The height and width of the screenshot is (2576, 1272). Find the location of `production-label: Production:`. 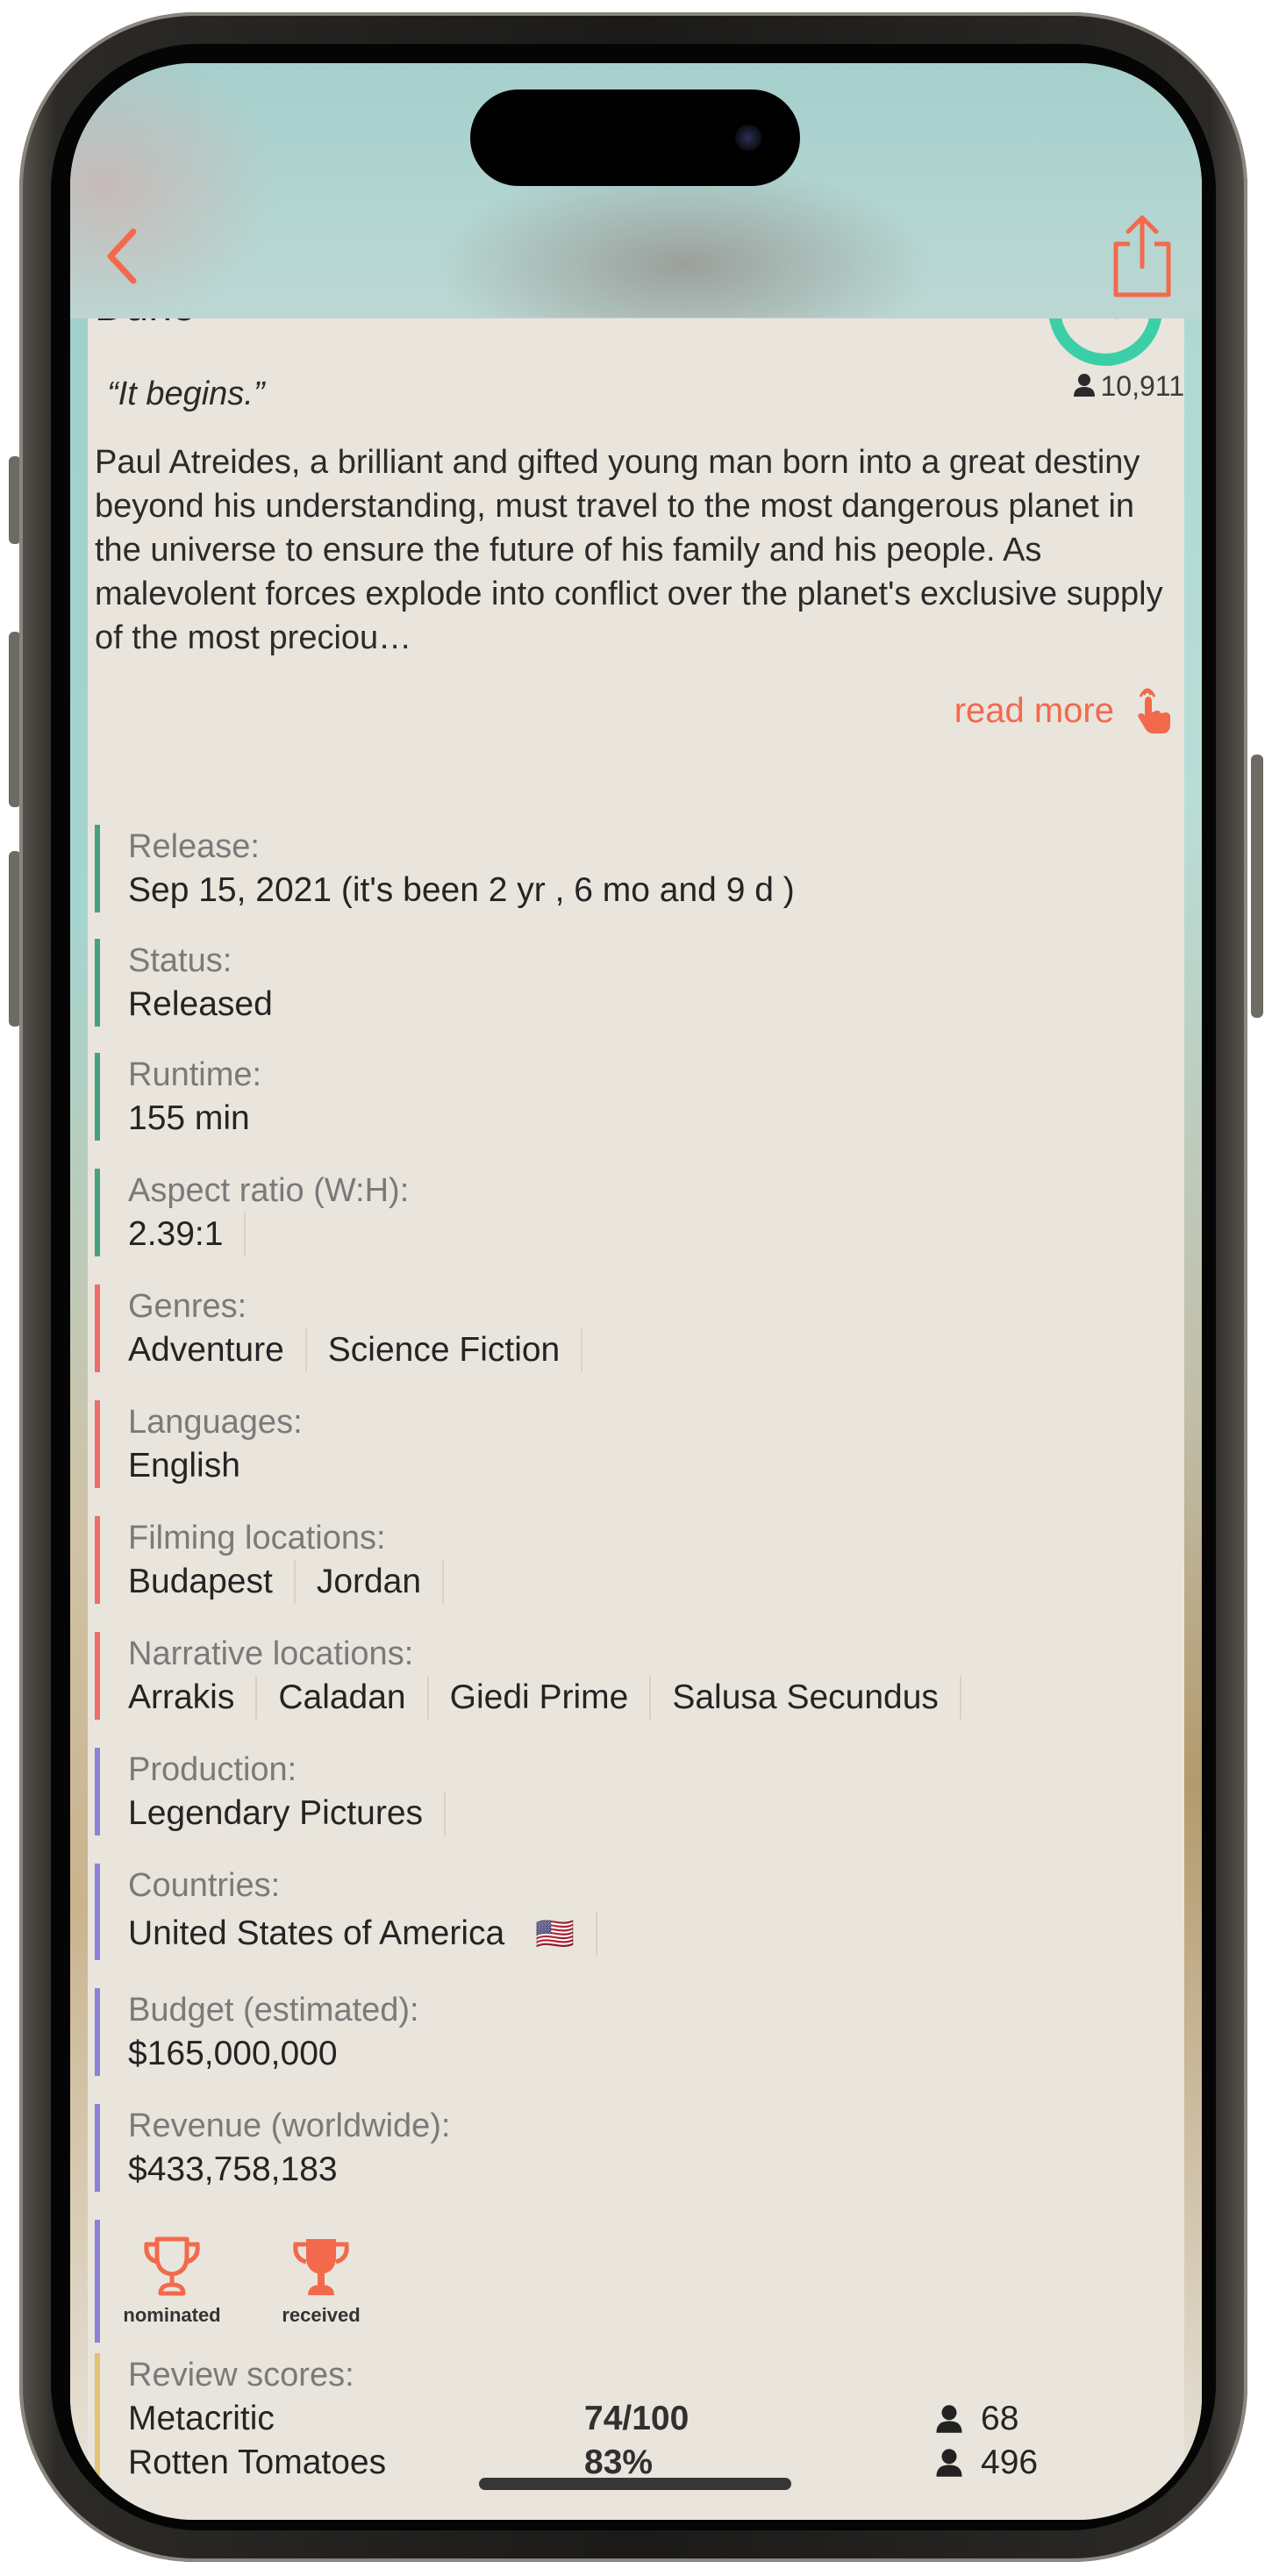

production-label: Production: is located at coordinates (212, 1769).